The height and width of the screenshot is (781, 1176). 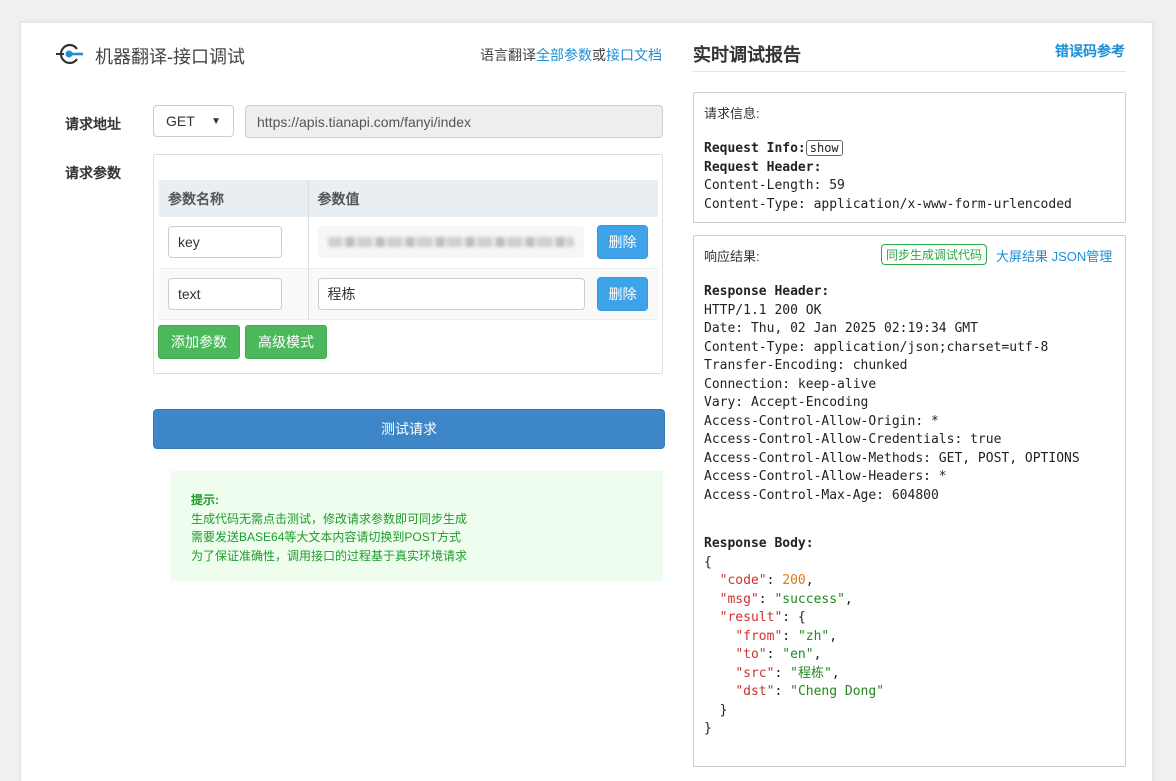 I want to click on response-header-line: Connection: keep-alive, so click(x=790, y=384).